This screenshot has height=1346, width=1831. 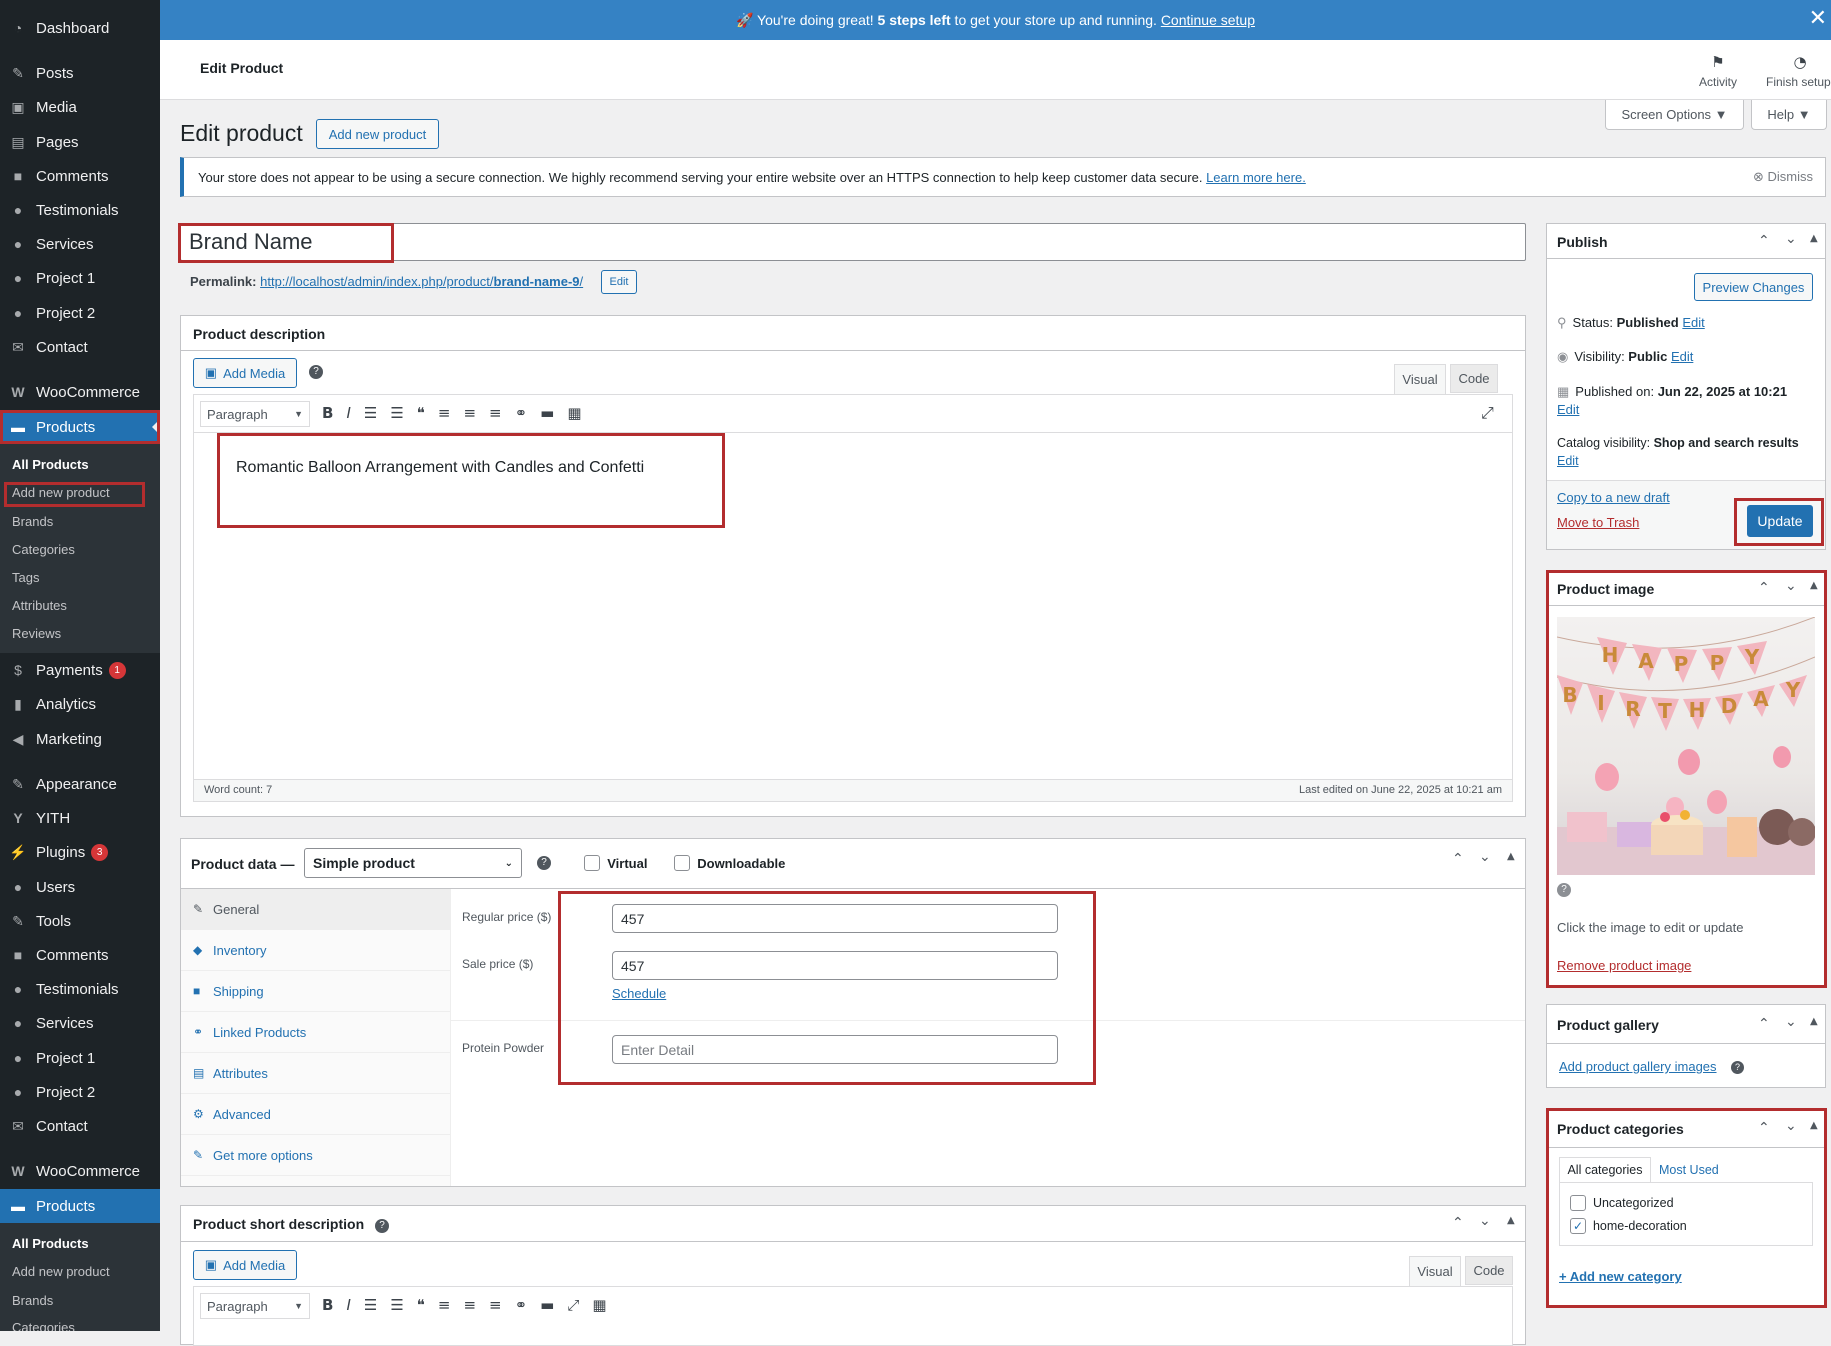 I want to click on menu-media: ▣ Media, so click(x=80, y=107).